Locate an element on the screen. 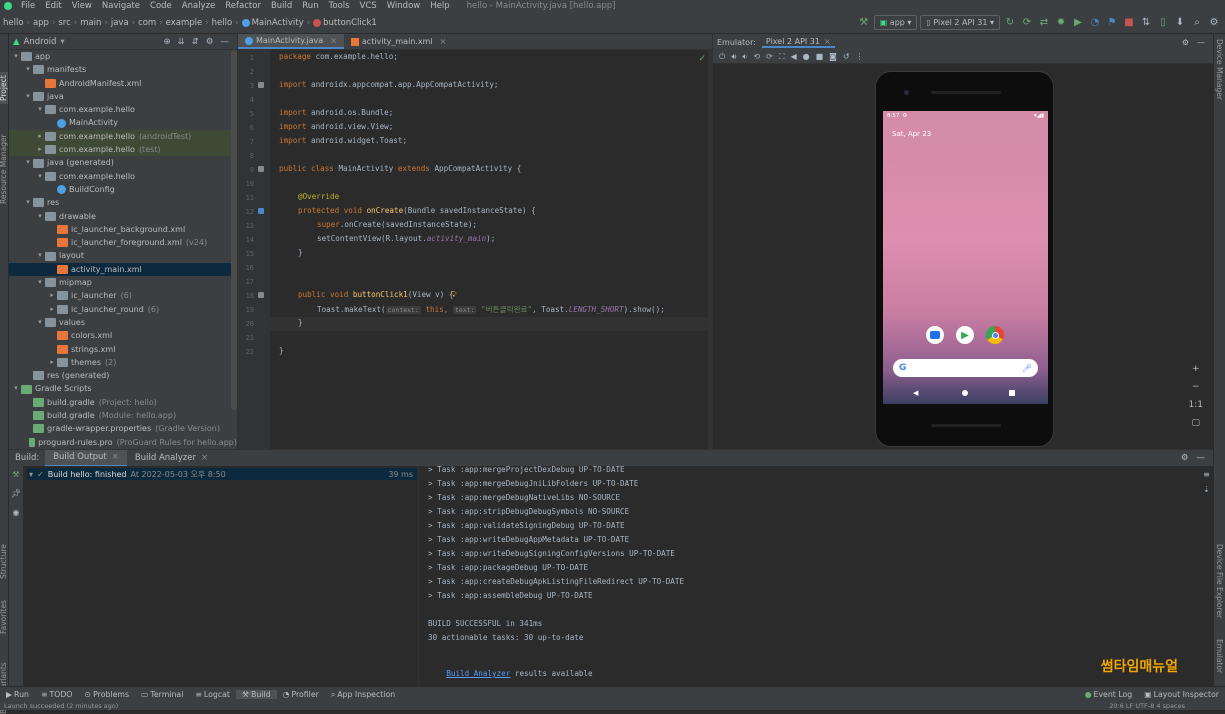 Image resolution: width=1225 pixels, height=714 pixels. breadcrumb-app: app is located at coordinates (41, 23).